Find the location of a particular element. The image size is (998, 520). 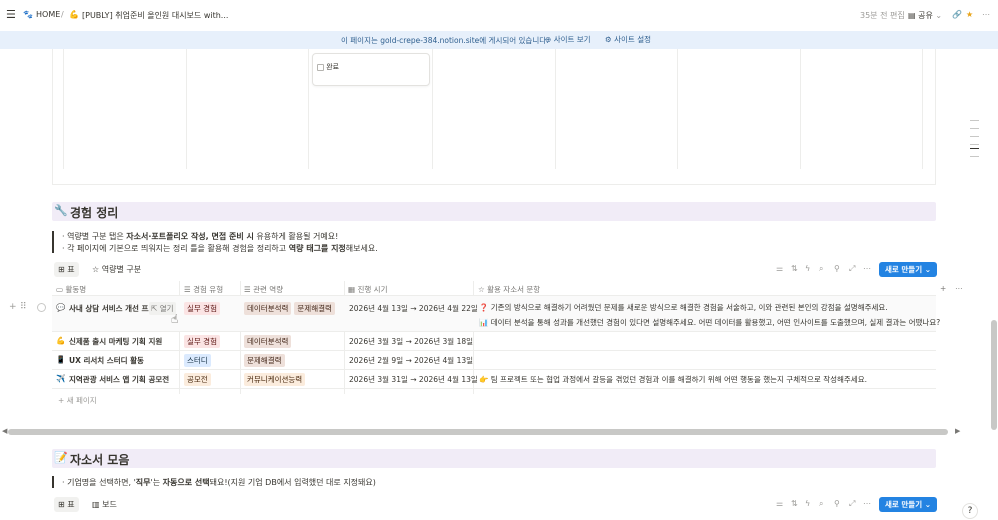

open-icon: ⇱ is located at coordinates (154, 308).